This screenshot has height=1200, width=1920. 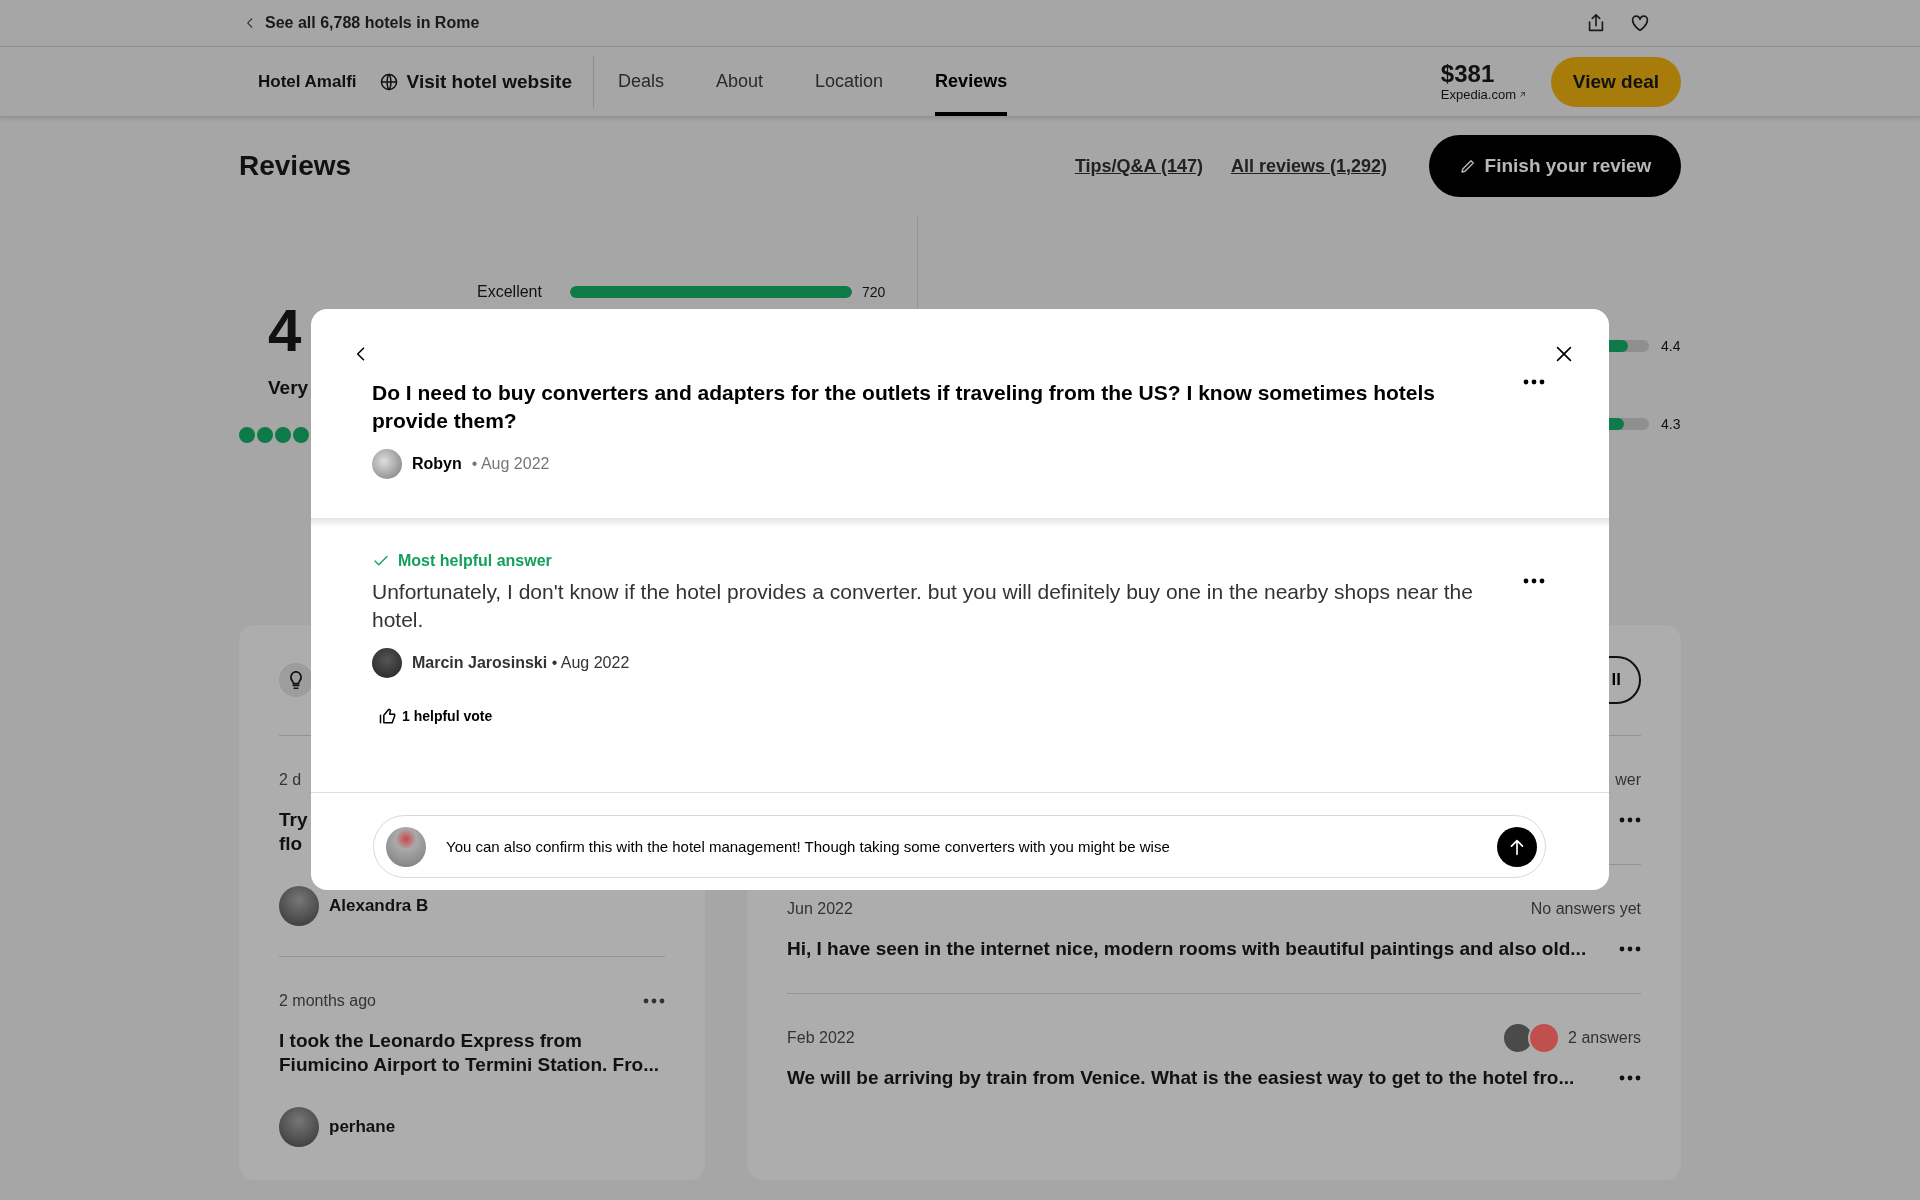 I want to click on nav-tab: Reviews, so click(x=971, y=81).